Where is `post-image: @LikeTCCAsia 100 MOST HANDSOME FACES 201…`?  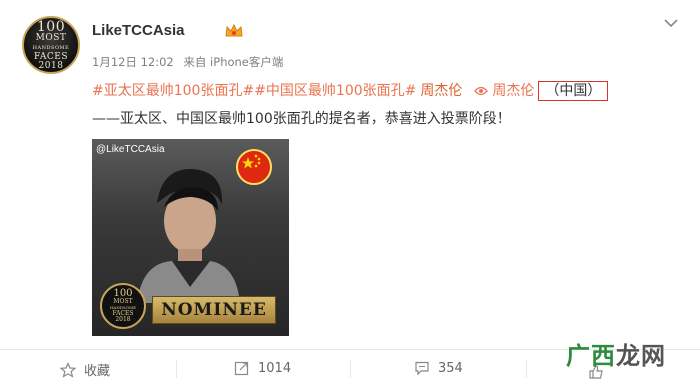
post-image: @LikeTCCAsia 100 MOST HANDSOME FACES 201… is located at coordinates (190, 237).